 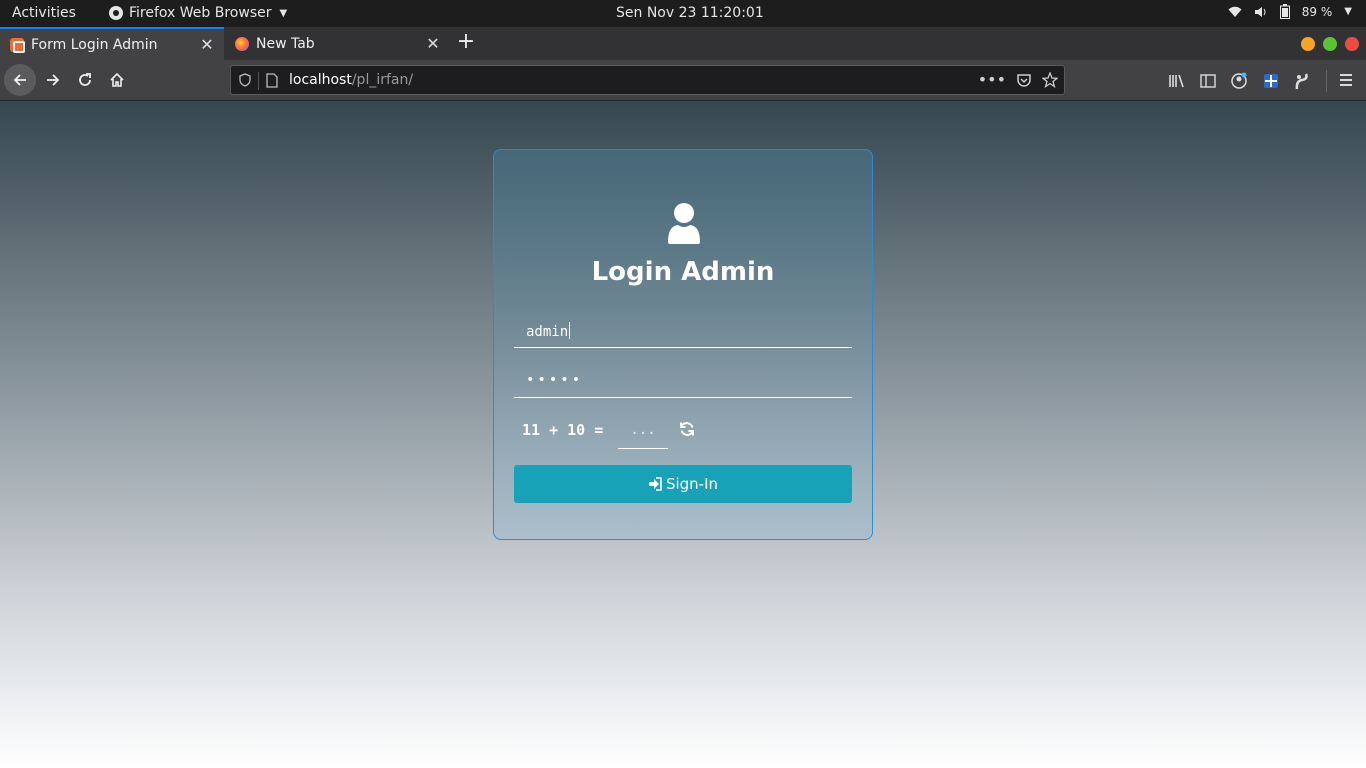 What do you see at coordinates (683, 272) in the screenshot?
I see `login-title: Login Admin` at bounding box center [683, 272].